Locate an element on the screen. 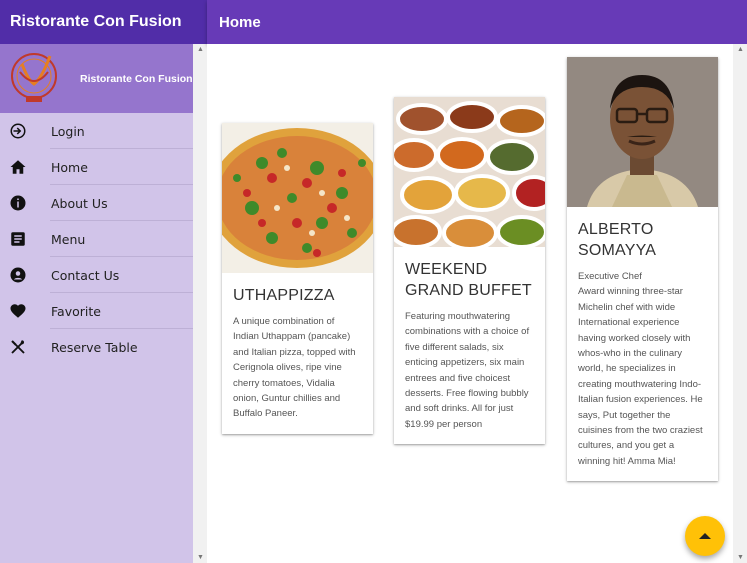 This screenshot has height=563, width=747. nav-item-about: About Us is located at coordinates (96, 203).